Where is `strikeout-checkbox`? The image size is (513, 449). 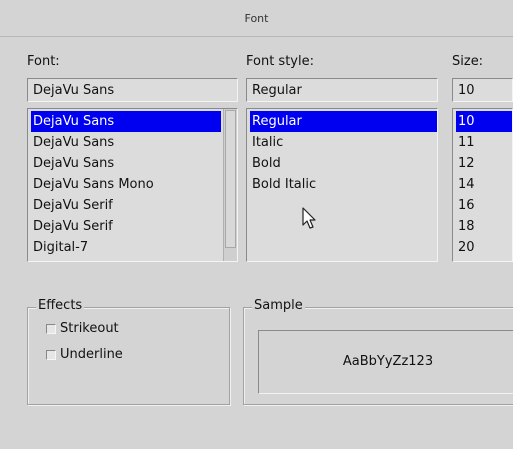
strikeout-checkbox is located at coordinates (51, 328).